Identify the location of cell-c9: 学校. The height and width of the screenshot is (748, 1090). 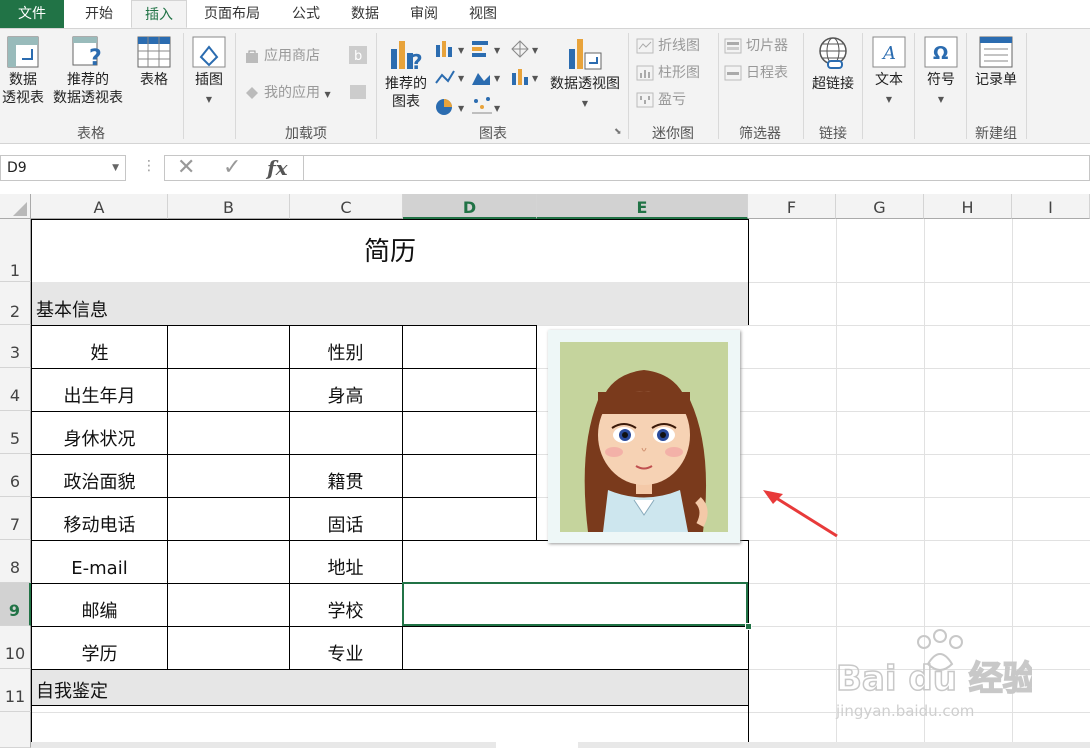
(346, 605).